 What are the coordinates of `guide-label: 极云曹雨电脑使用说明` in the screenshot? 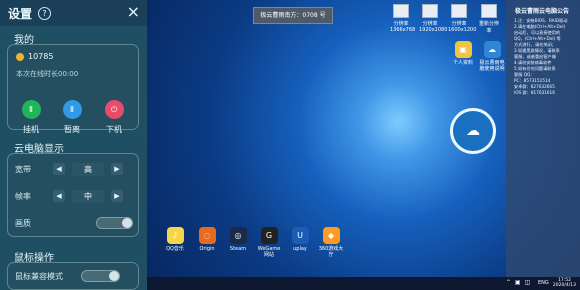 It's located at (492, 66).